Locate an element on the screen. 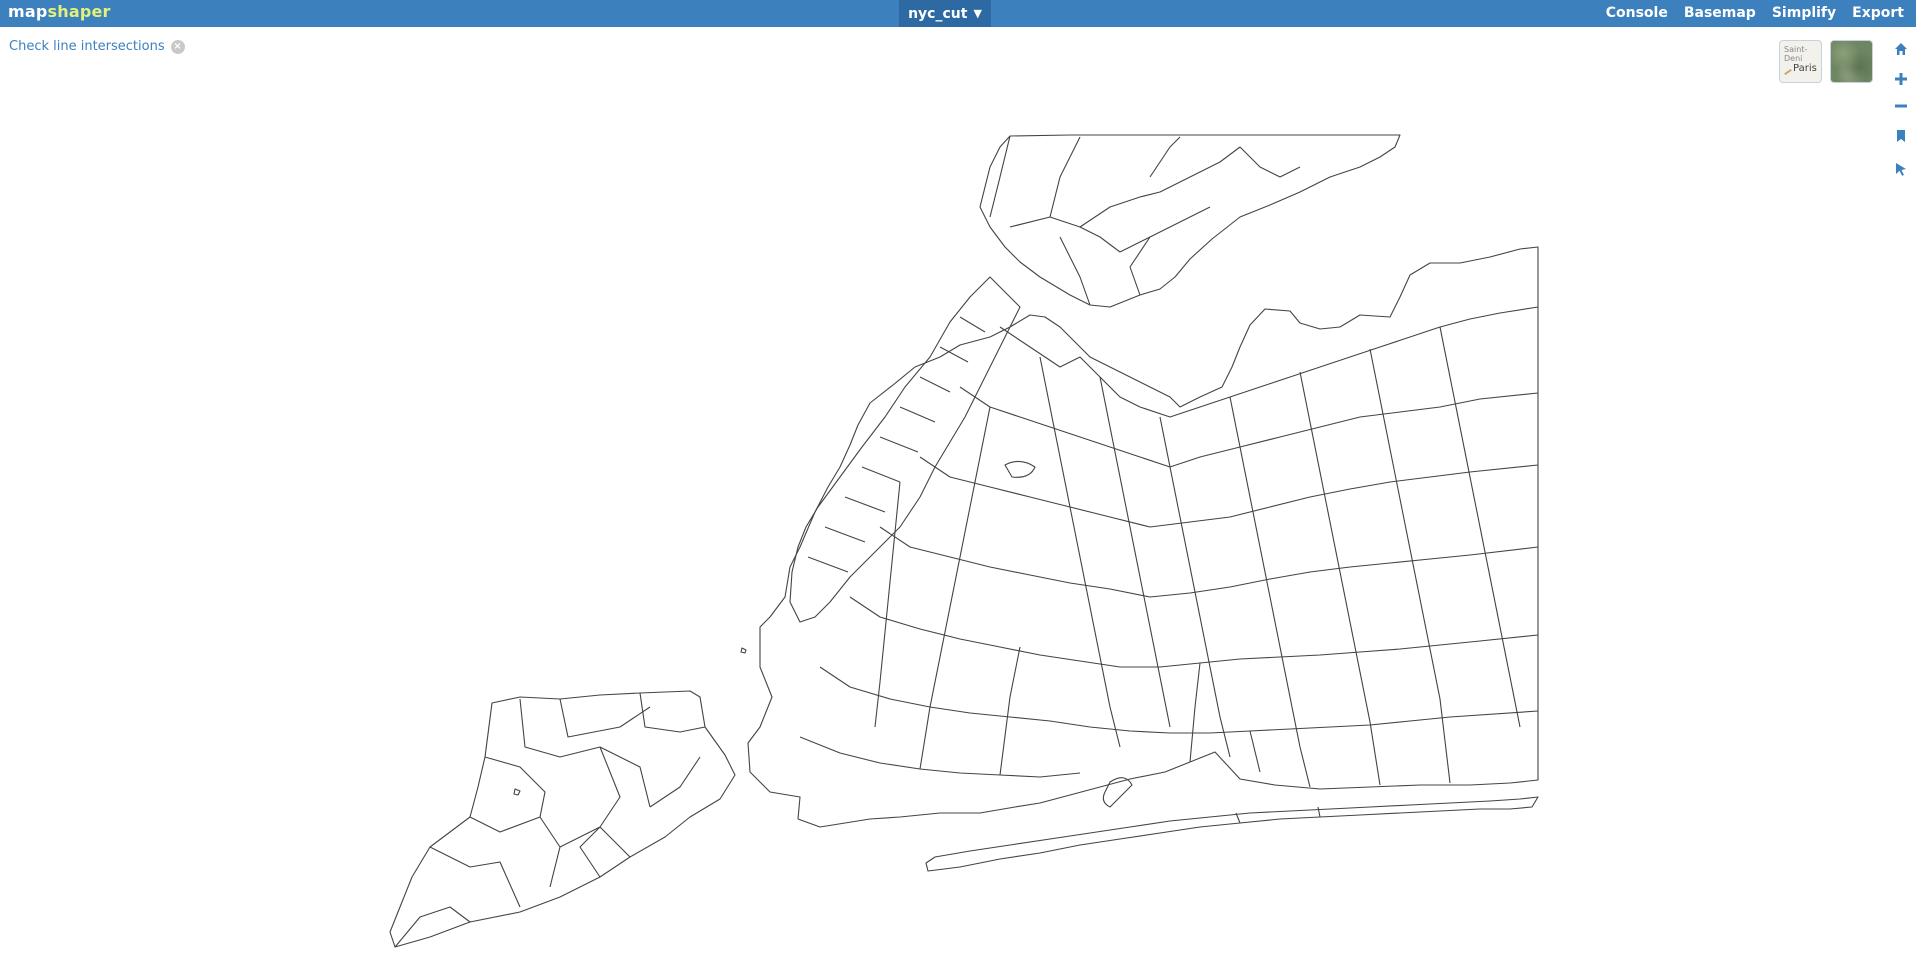  logo-text-map: map is located at coordinates (28, 11).